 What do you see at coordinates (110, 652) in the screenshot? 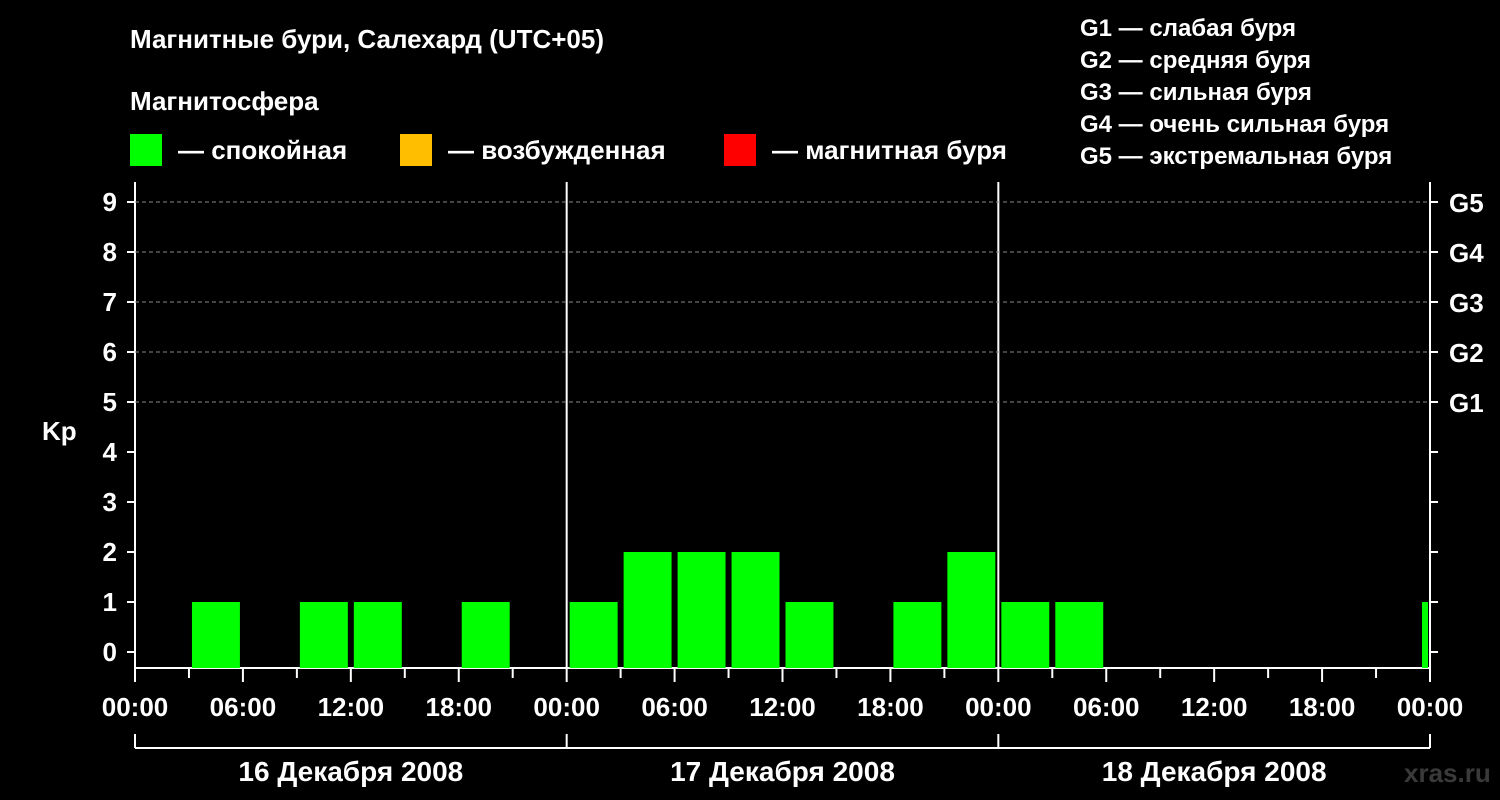
I see `y-tick-label: 0` at bounding box center [110, 652].